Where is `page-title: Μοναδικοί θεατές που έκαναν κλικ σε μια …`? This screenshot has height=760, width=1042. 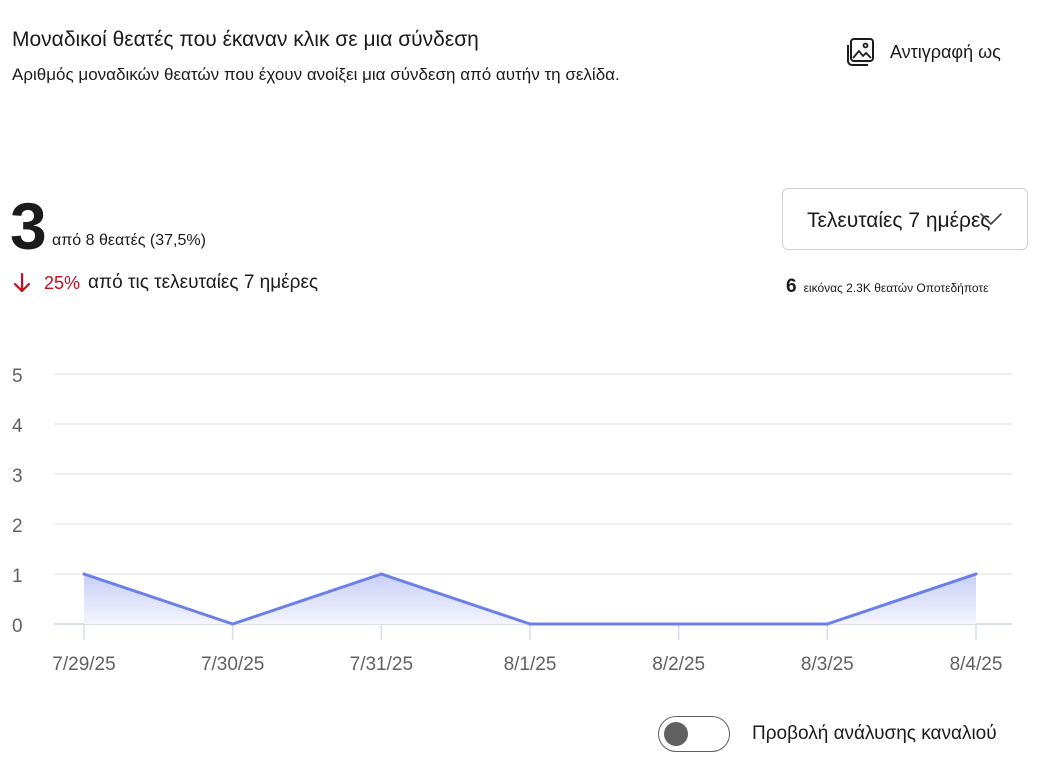 page-title: Μοναδικοί θεατές που έκαναν κλικ σε μια … is located at coordinates (245, 39).